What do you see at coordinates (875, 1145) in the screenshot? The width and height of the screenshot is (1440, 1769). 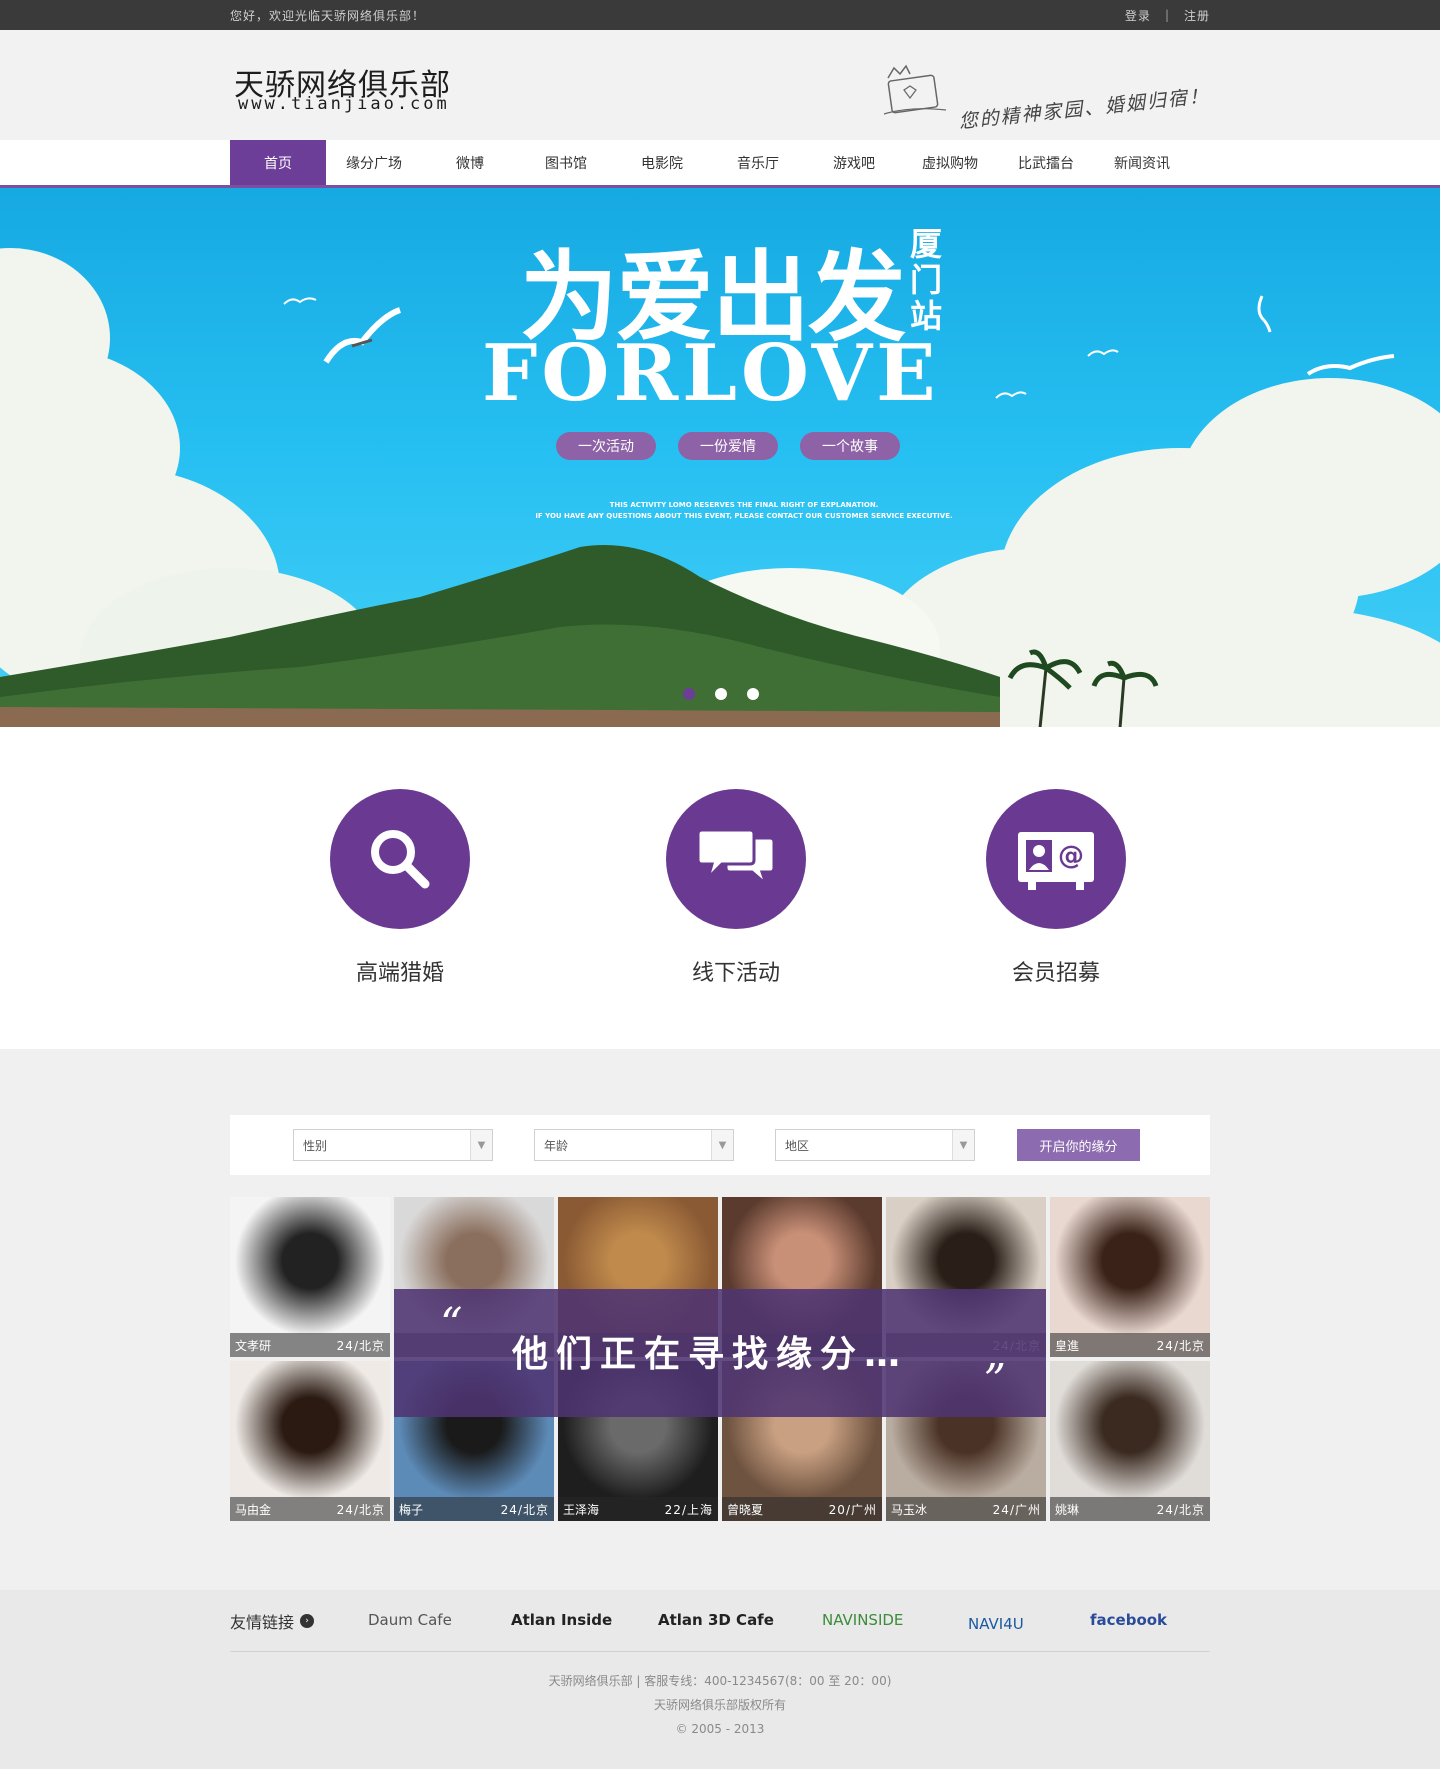 I see `region-select: 地区 ▼` at bounding box center [875, 1145].